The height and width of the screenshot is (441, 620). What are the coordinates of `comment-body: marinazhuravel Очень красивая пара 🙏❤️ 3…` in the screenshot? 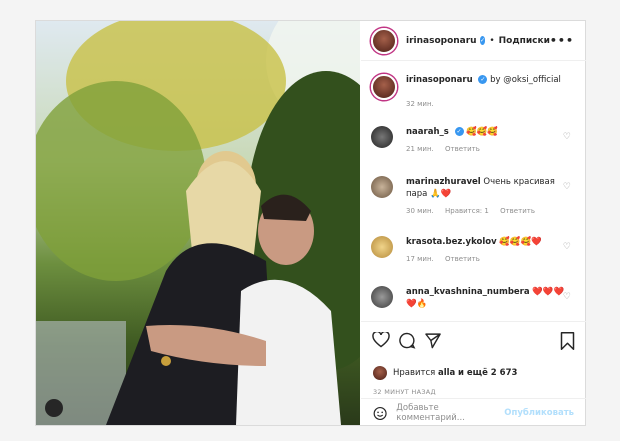 It's located at (486, 196).